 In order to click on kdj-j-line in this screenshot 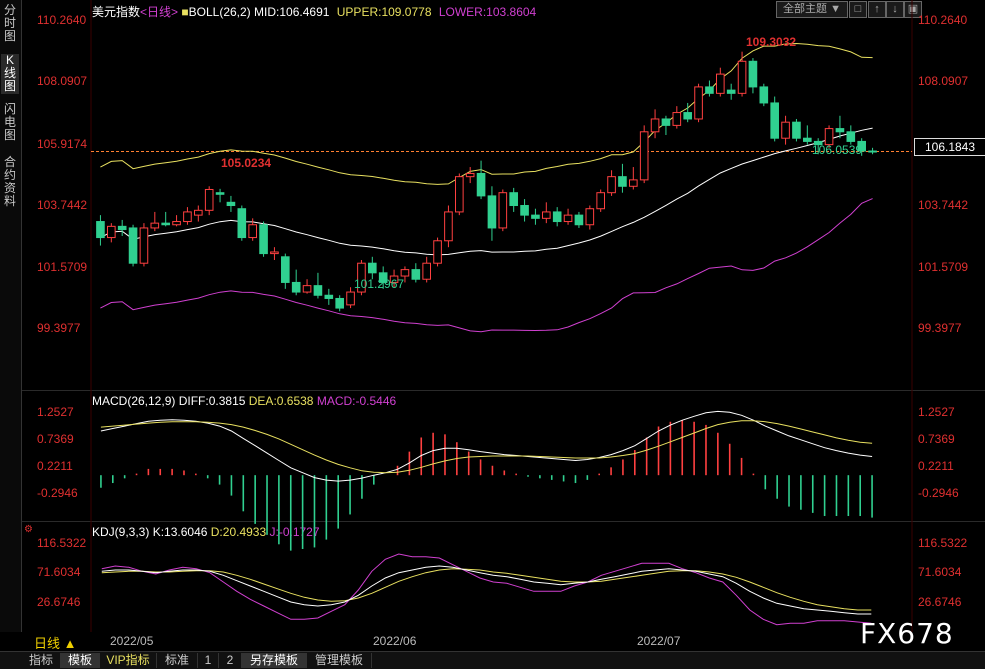, I will do `click(486, 589)`.